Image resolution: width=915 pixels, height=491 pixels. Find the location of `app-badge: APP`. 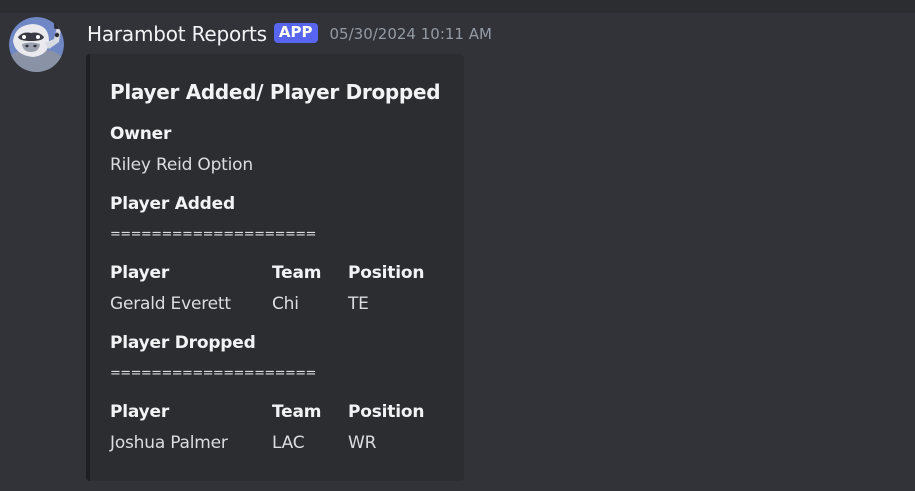

app-badge: APP is located at coordinates (295, 33).